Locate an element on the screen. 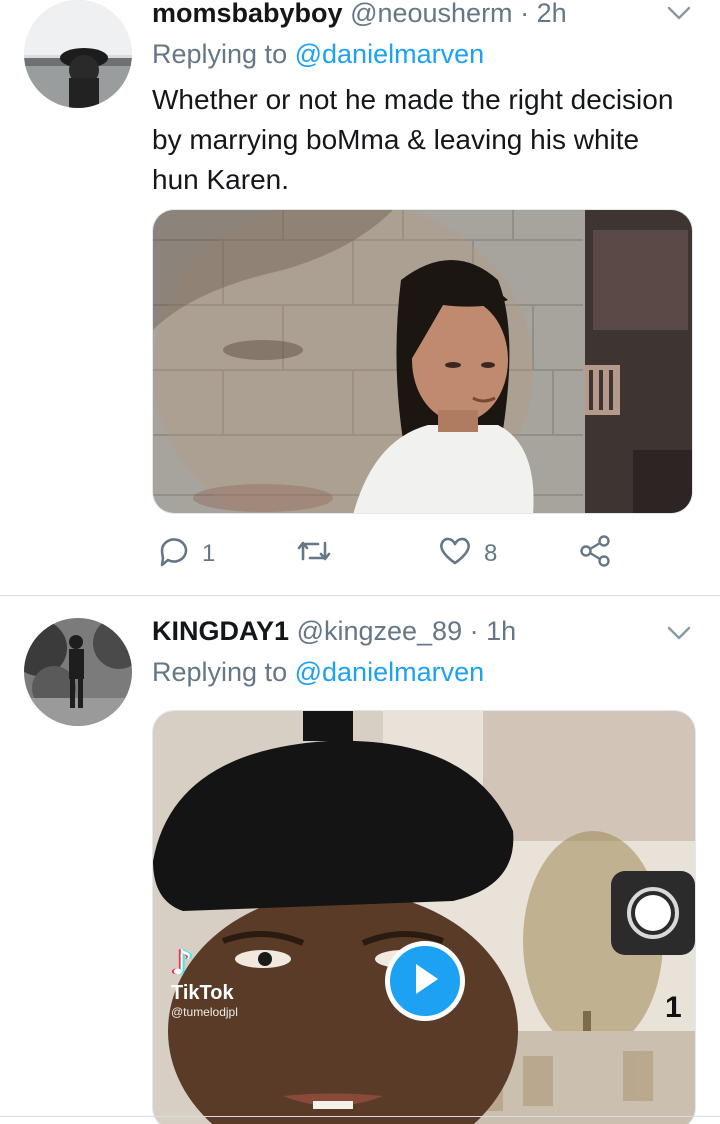 The image size is (720, 1124). share-button is located at coordinates (595, 554).